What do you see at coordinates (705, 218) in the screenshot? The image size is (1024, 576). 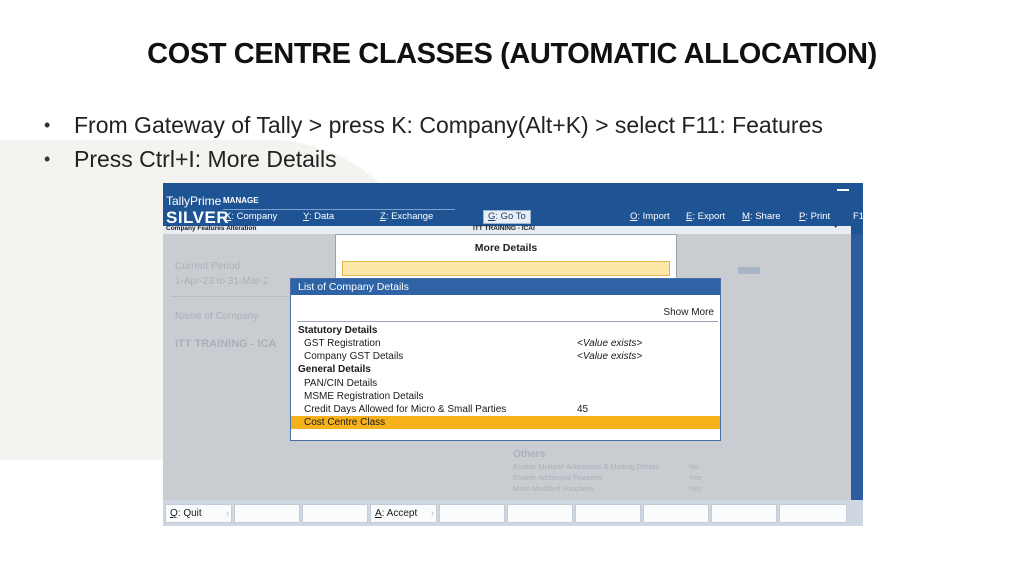 I see `menu-export: E: Export` at bounding box center [705, 218].